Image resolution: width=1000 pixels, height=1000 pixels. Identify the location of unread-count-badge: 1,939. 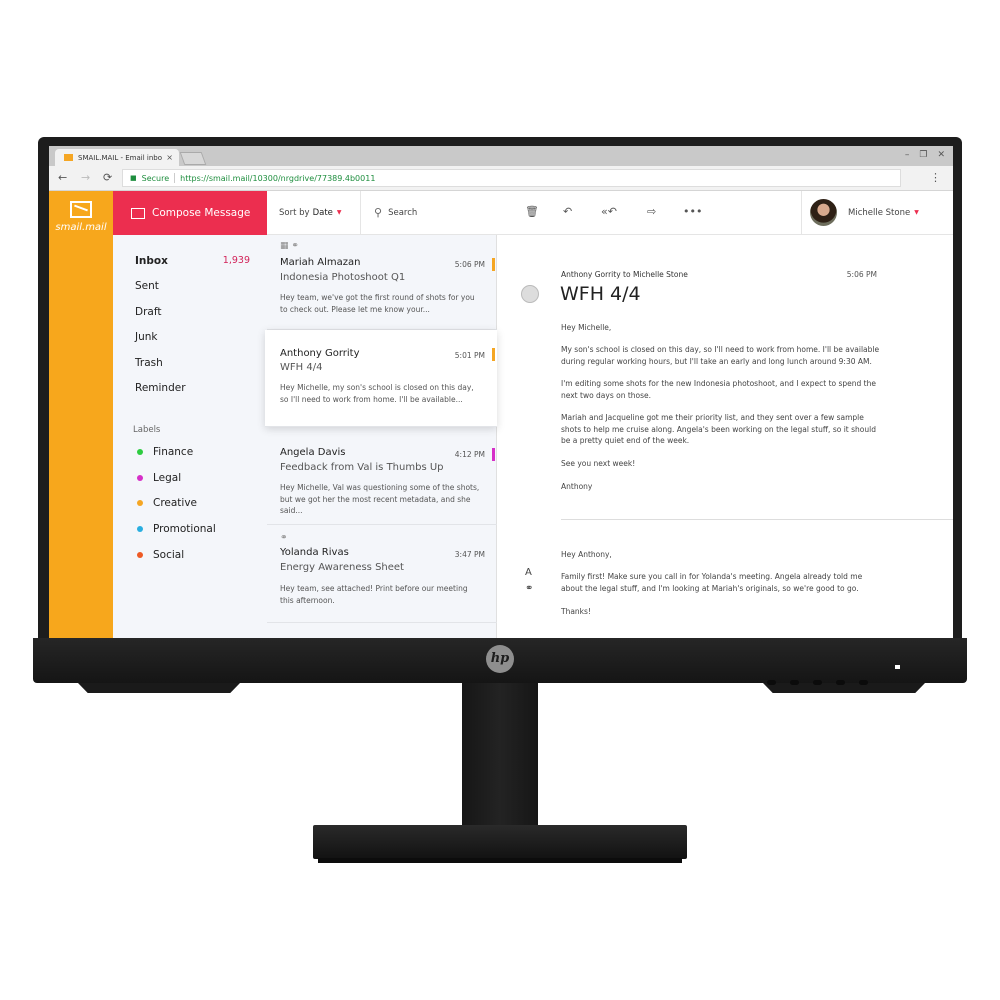
(236, 260).